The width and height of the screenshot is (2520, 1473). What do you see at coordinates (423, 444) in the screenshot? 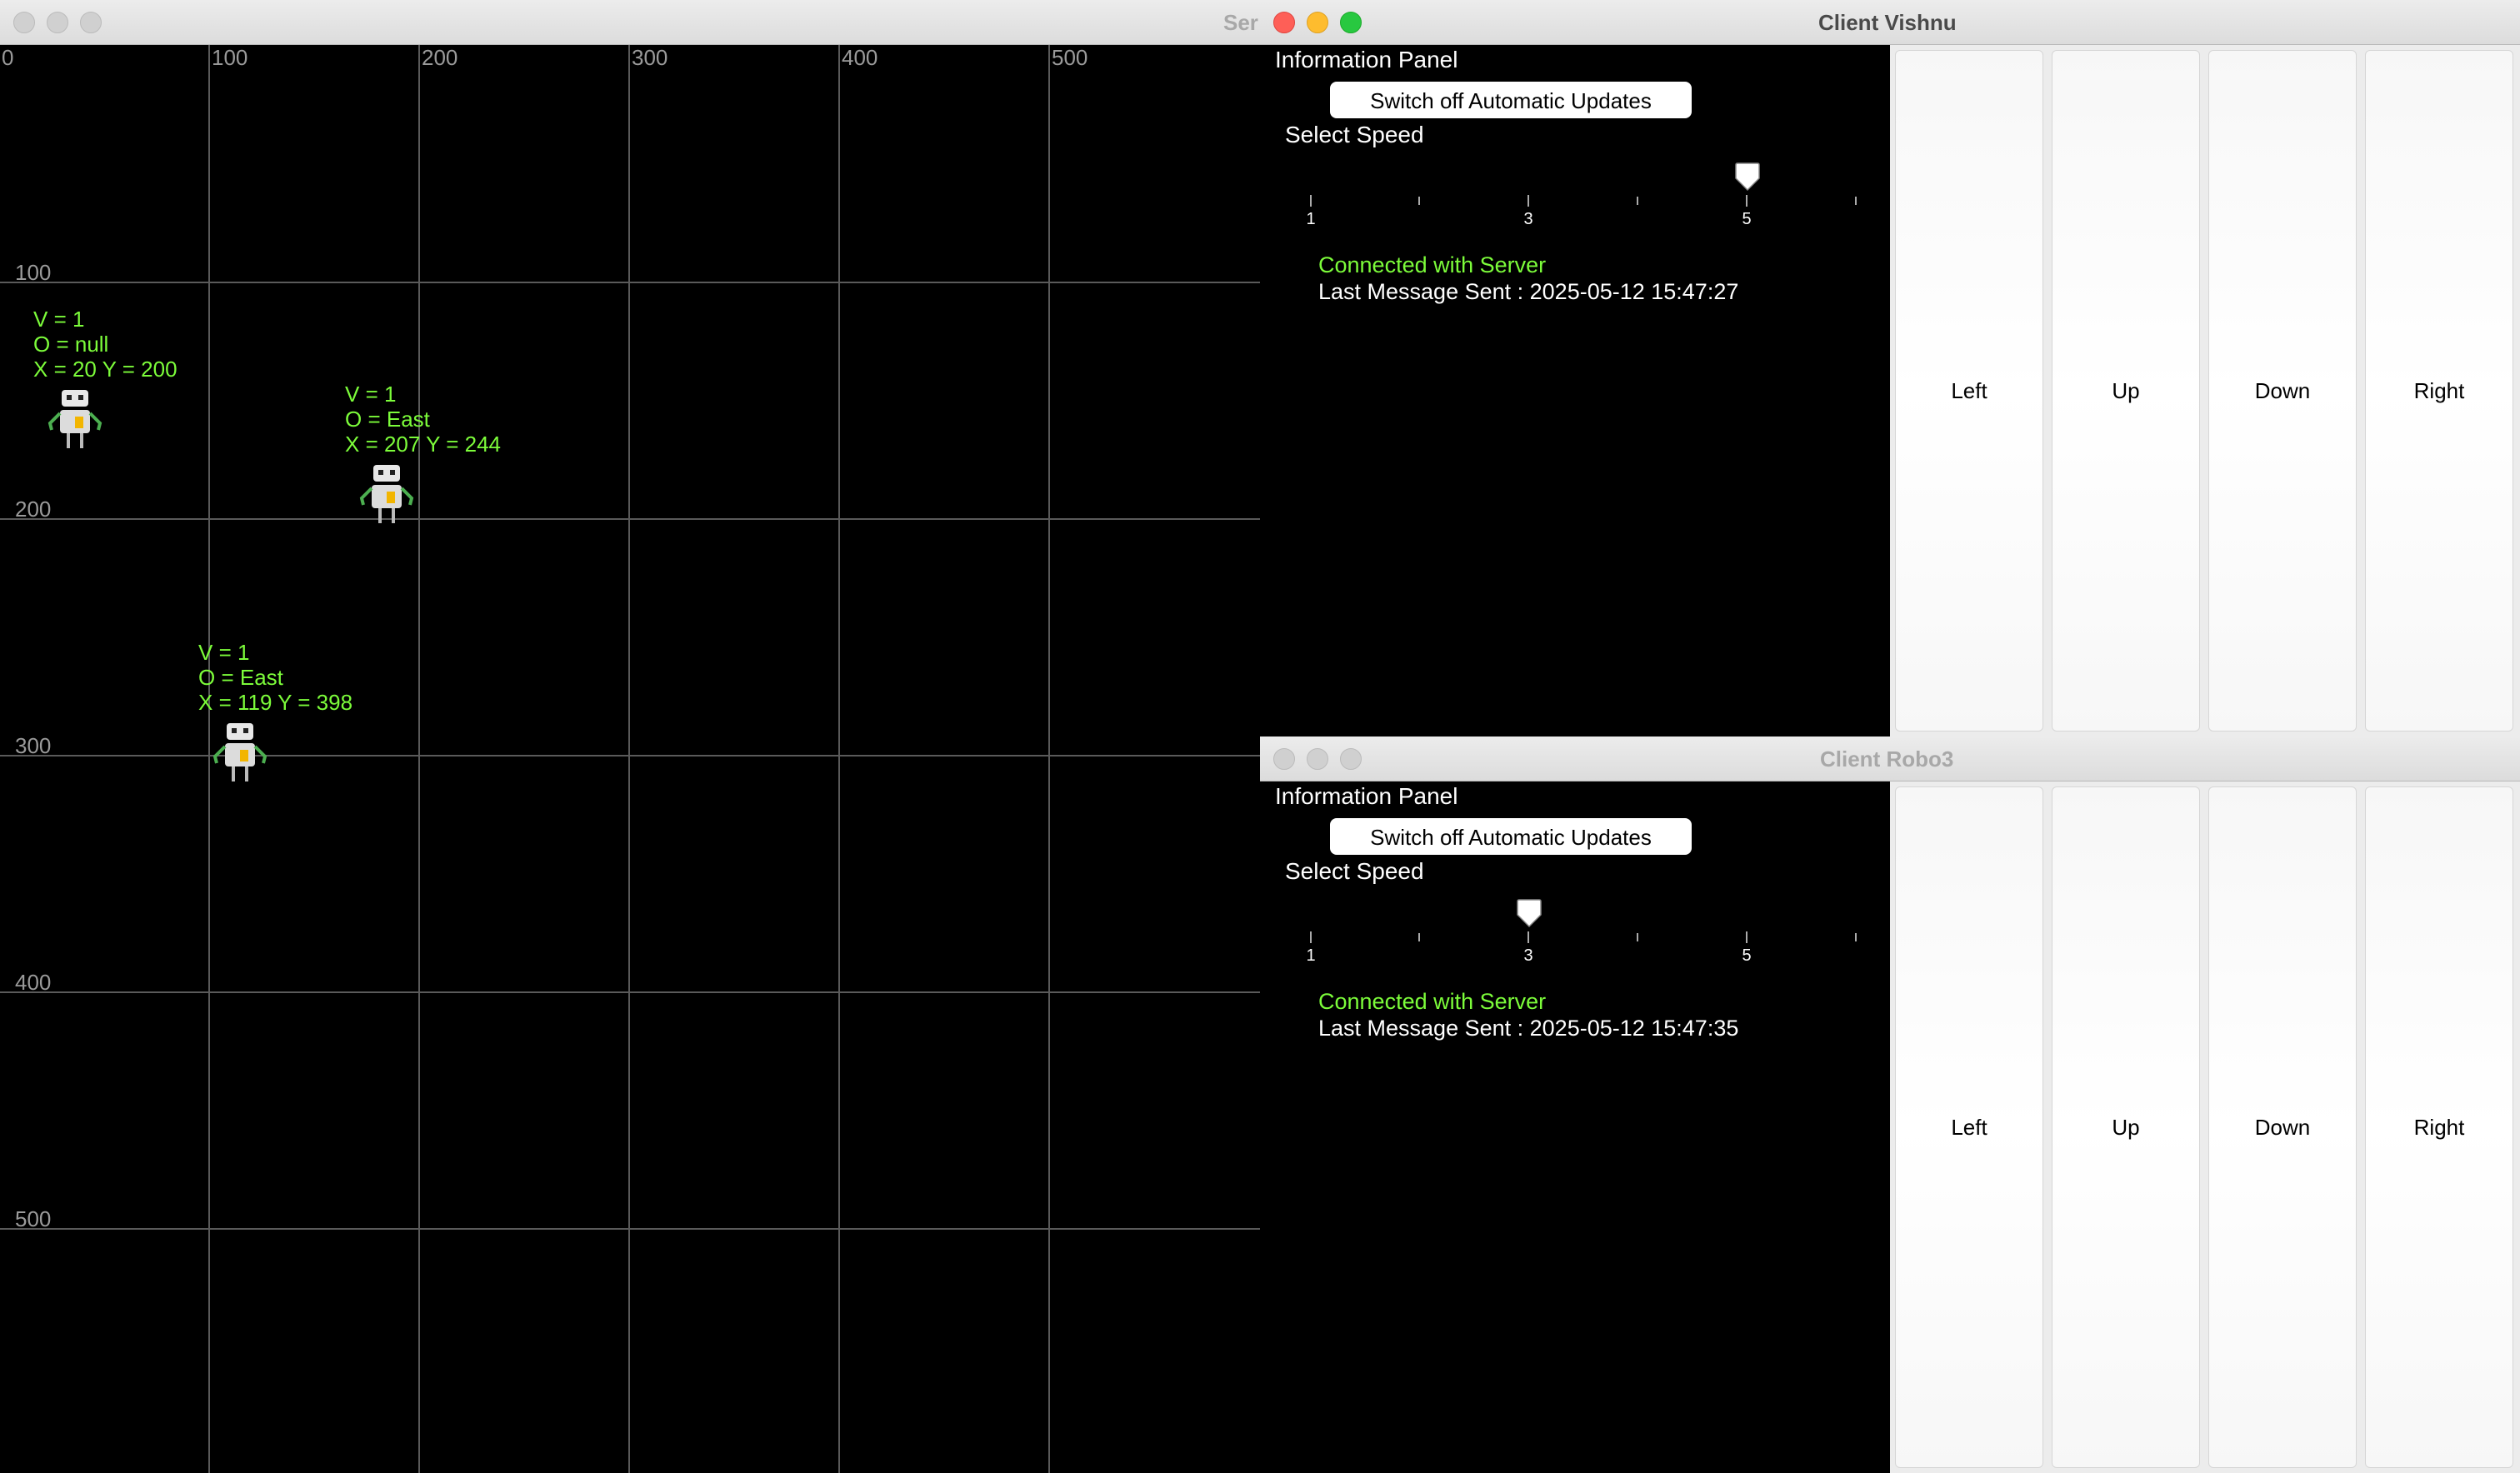
I see `robot-position: X = 207 Y = 244` at bounding box center [423, 444].